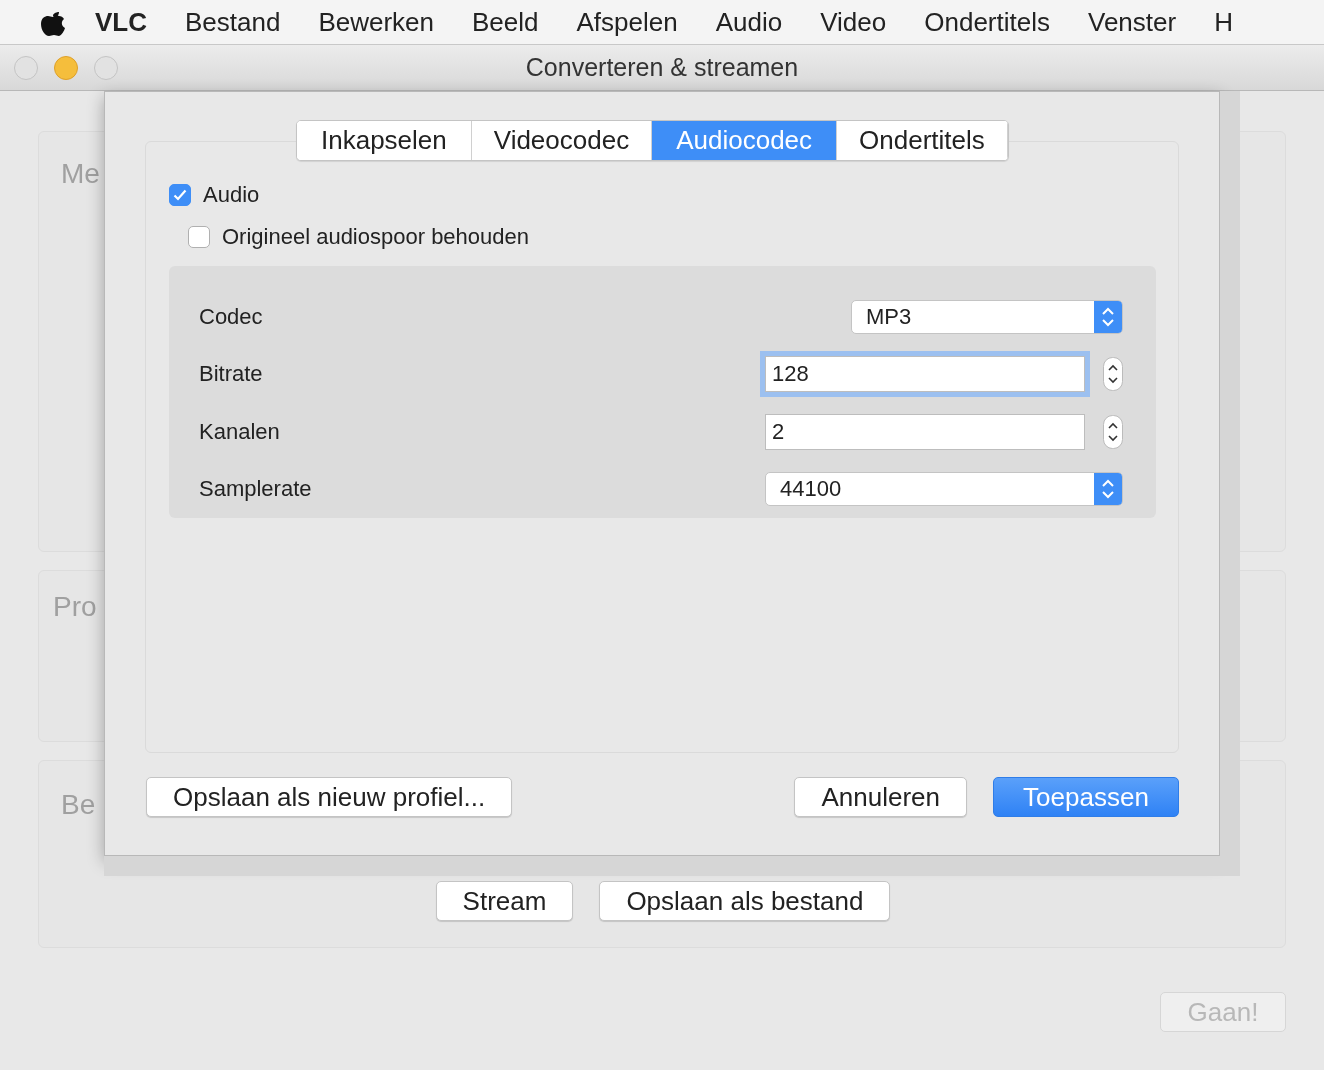 The image size is (1324, 1070). I want to click on menu-item: Bestand, so click(233, 22).